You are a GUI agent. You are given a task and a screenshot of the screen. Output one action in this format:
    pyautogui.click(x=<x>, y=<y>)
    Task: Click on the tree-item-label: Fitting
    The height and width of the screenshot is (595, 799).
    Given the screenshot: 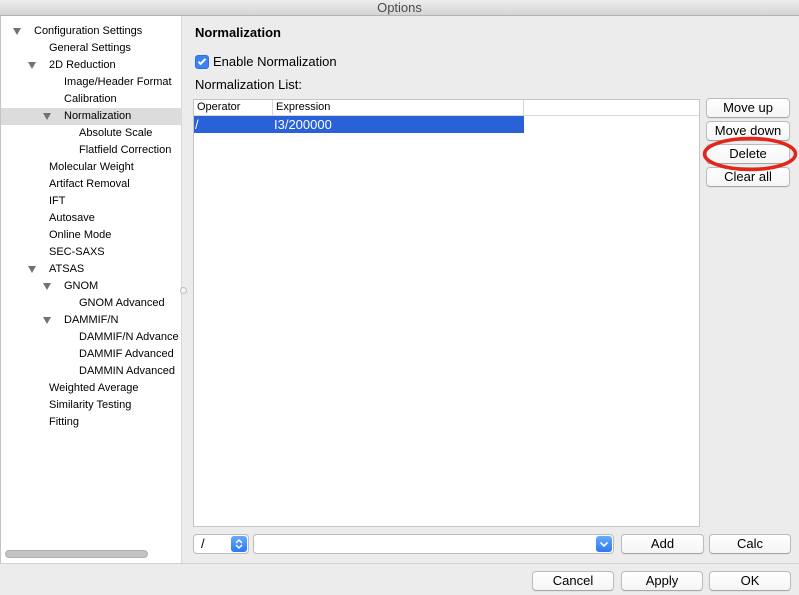 What is the action you would take?
    pyautogui.click(x=64, y=422)
    